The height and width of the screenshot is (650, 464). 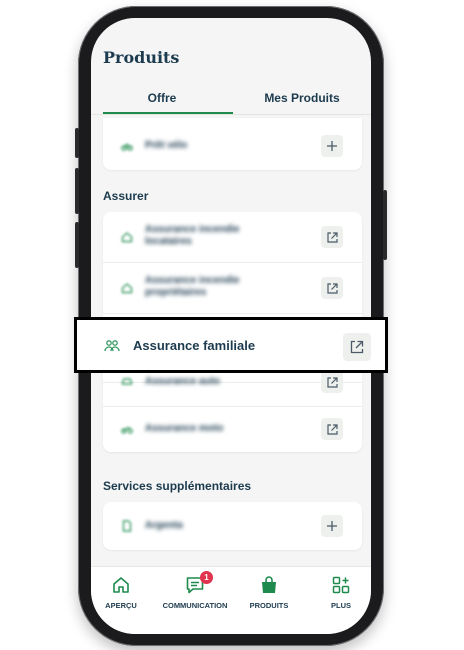 I want to click on list-item-label: Assurance incendie locataires, so click(x=192, y=235).